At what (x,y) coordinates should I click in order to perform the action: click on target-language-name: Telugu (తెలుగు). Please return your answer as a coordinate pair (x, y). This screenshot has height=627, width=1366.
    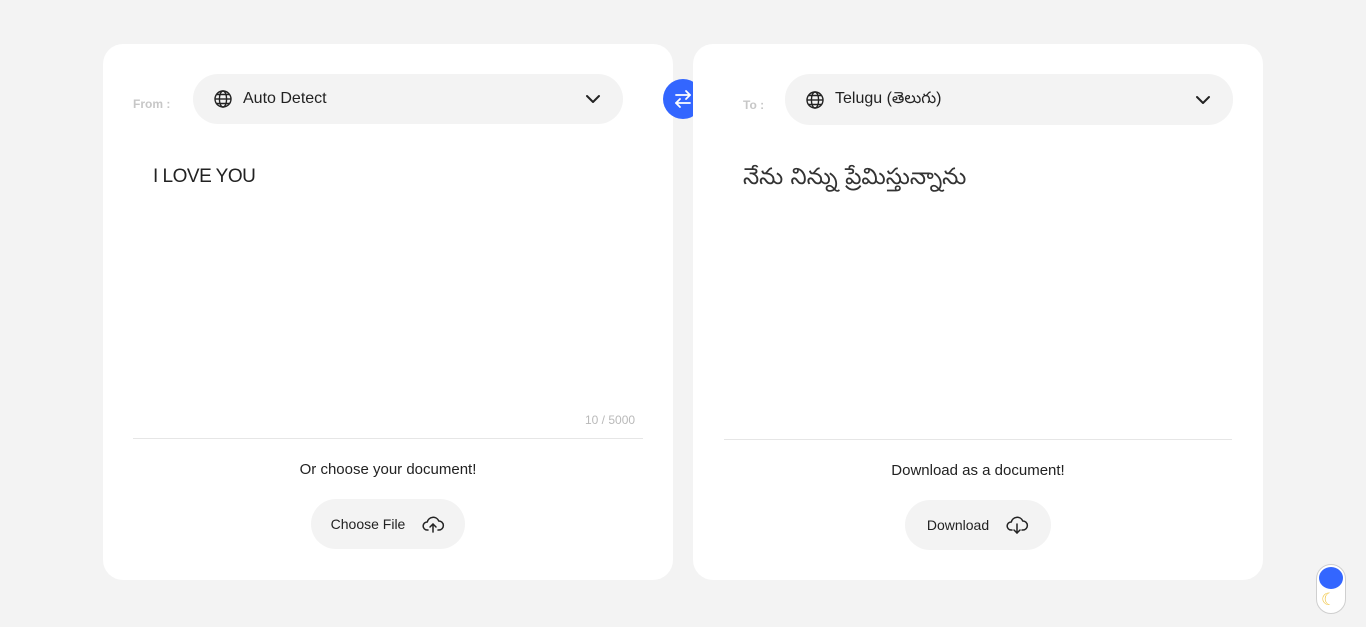
    Looking at the image, I should click on (888, 98).